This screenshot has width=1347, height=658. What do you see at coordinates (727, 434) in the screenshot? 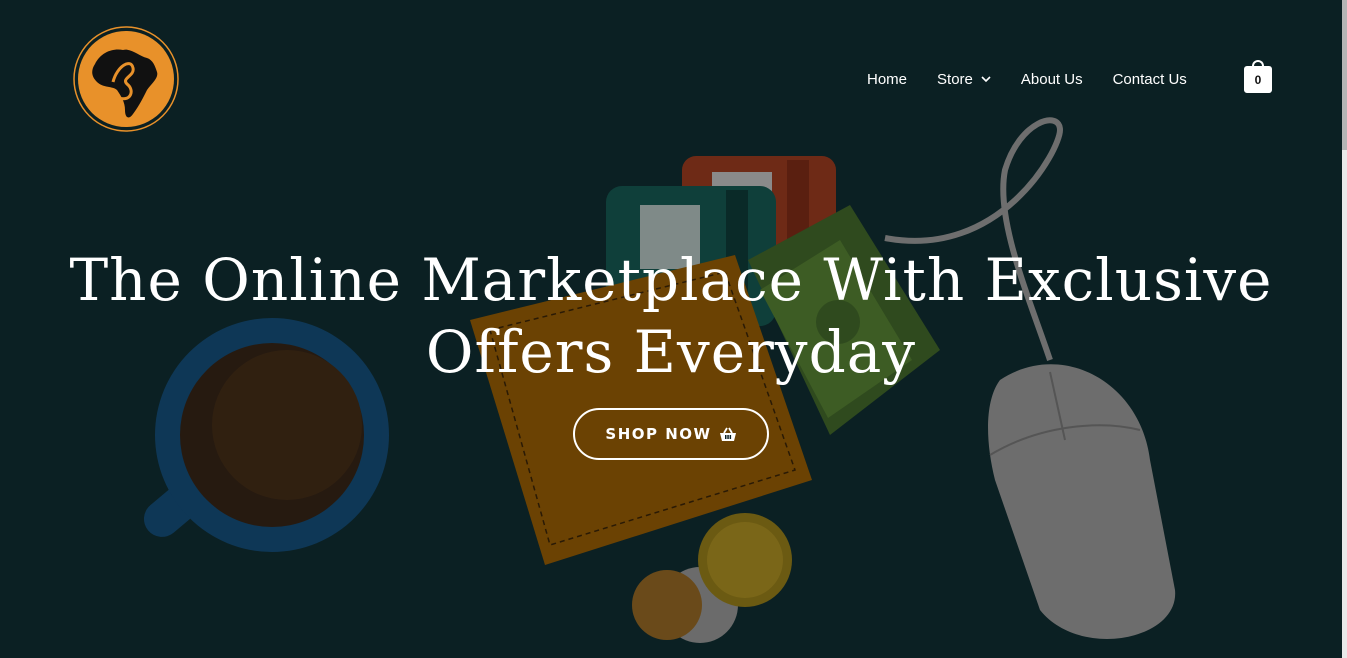
I see `basket-icon` at bounding box center [727, 434].